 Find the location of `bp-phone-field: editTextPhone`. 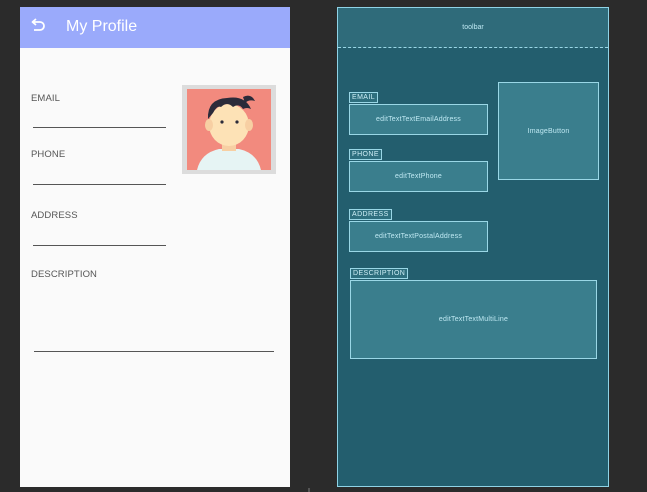

bp-phone-field: editTextPhone is located at coordinates (418, 176).